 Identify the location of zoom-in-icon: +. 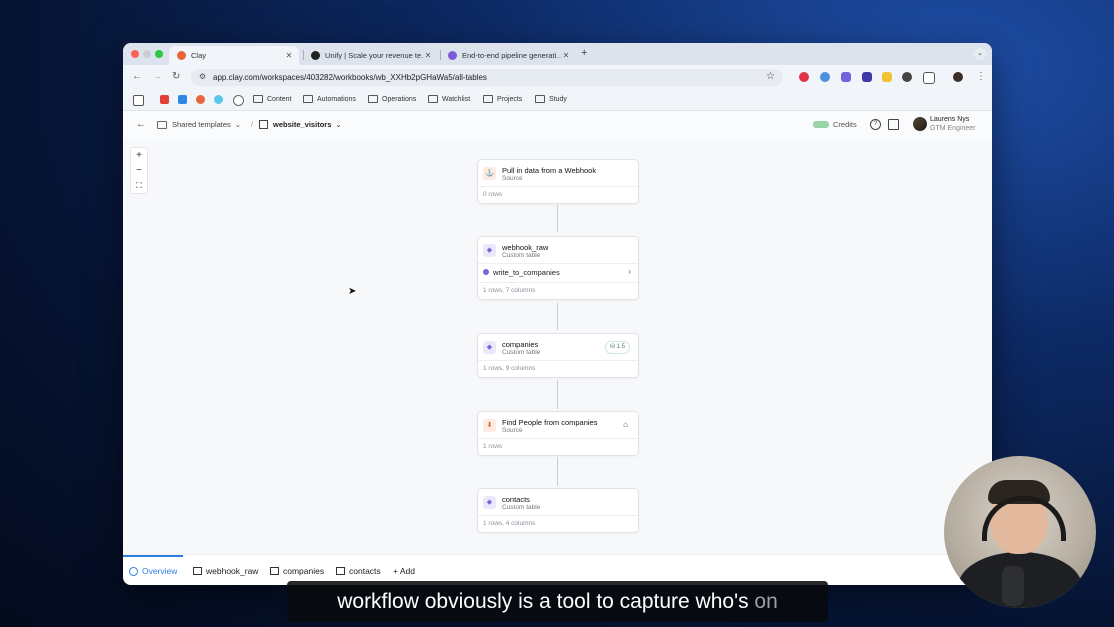
(139, 155).